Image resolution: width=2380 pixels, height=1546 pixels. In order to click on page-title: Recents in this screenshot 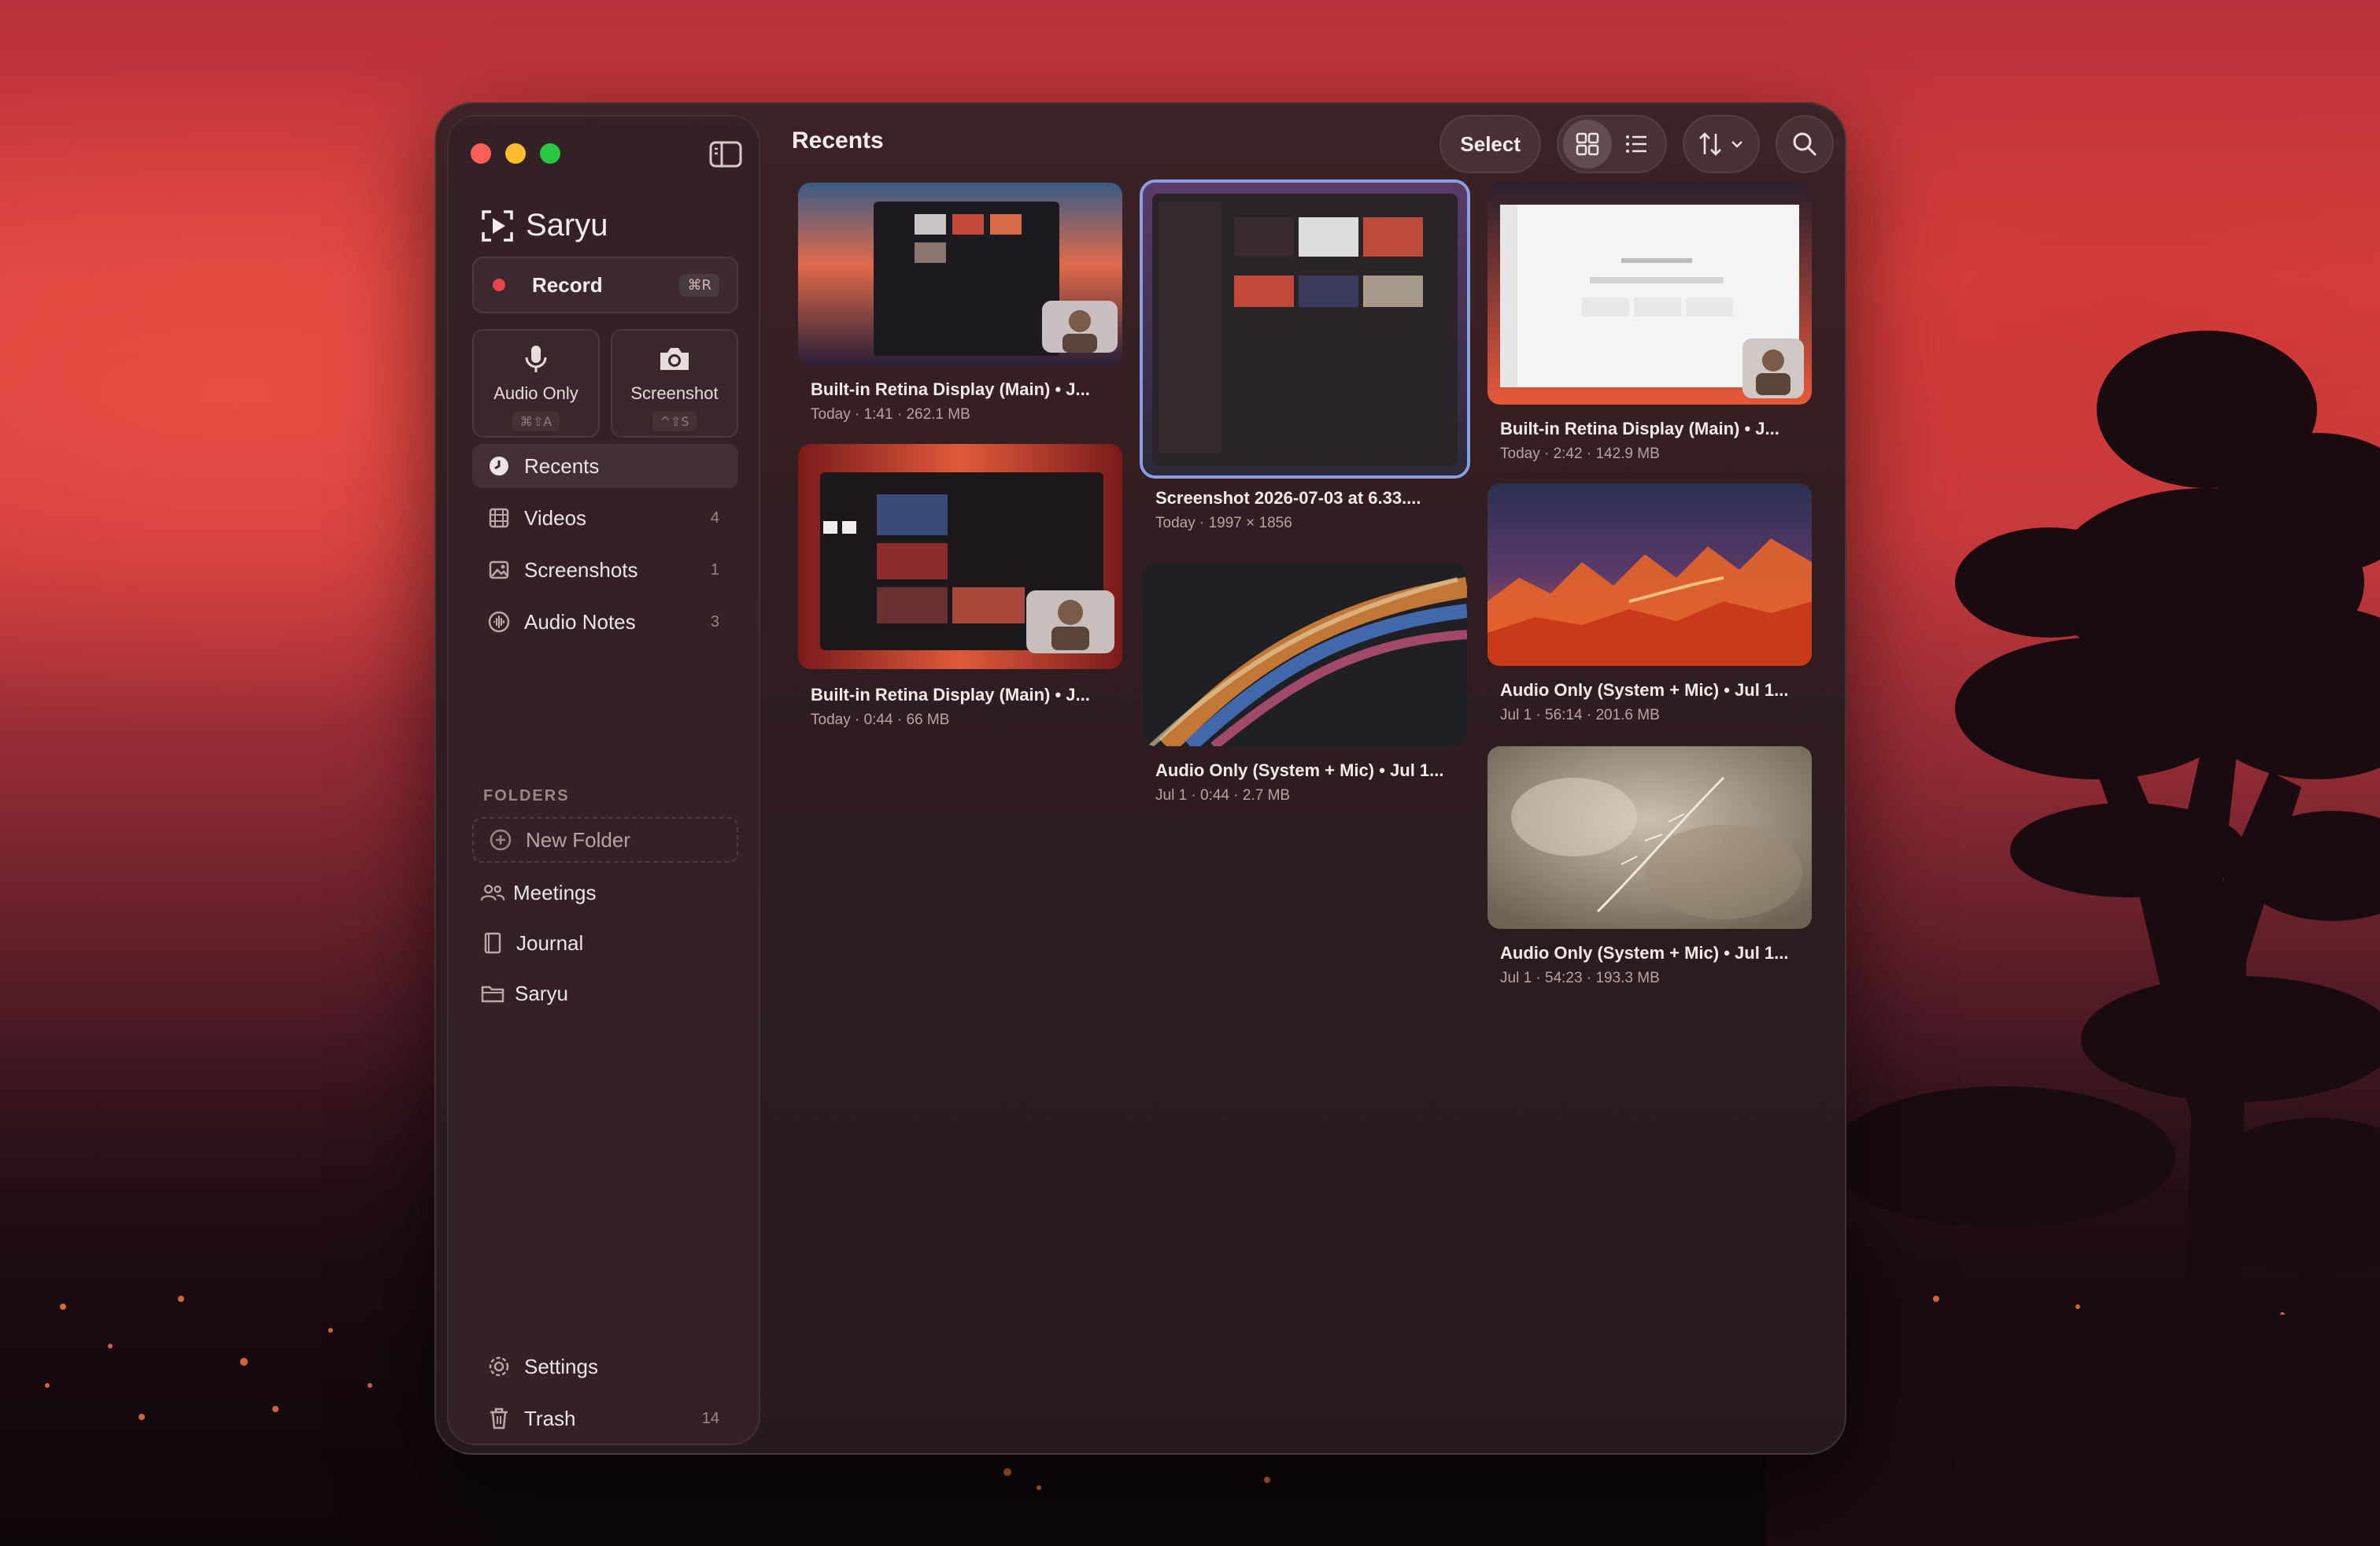, I will do `click(838, 140)`.